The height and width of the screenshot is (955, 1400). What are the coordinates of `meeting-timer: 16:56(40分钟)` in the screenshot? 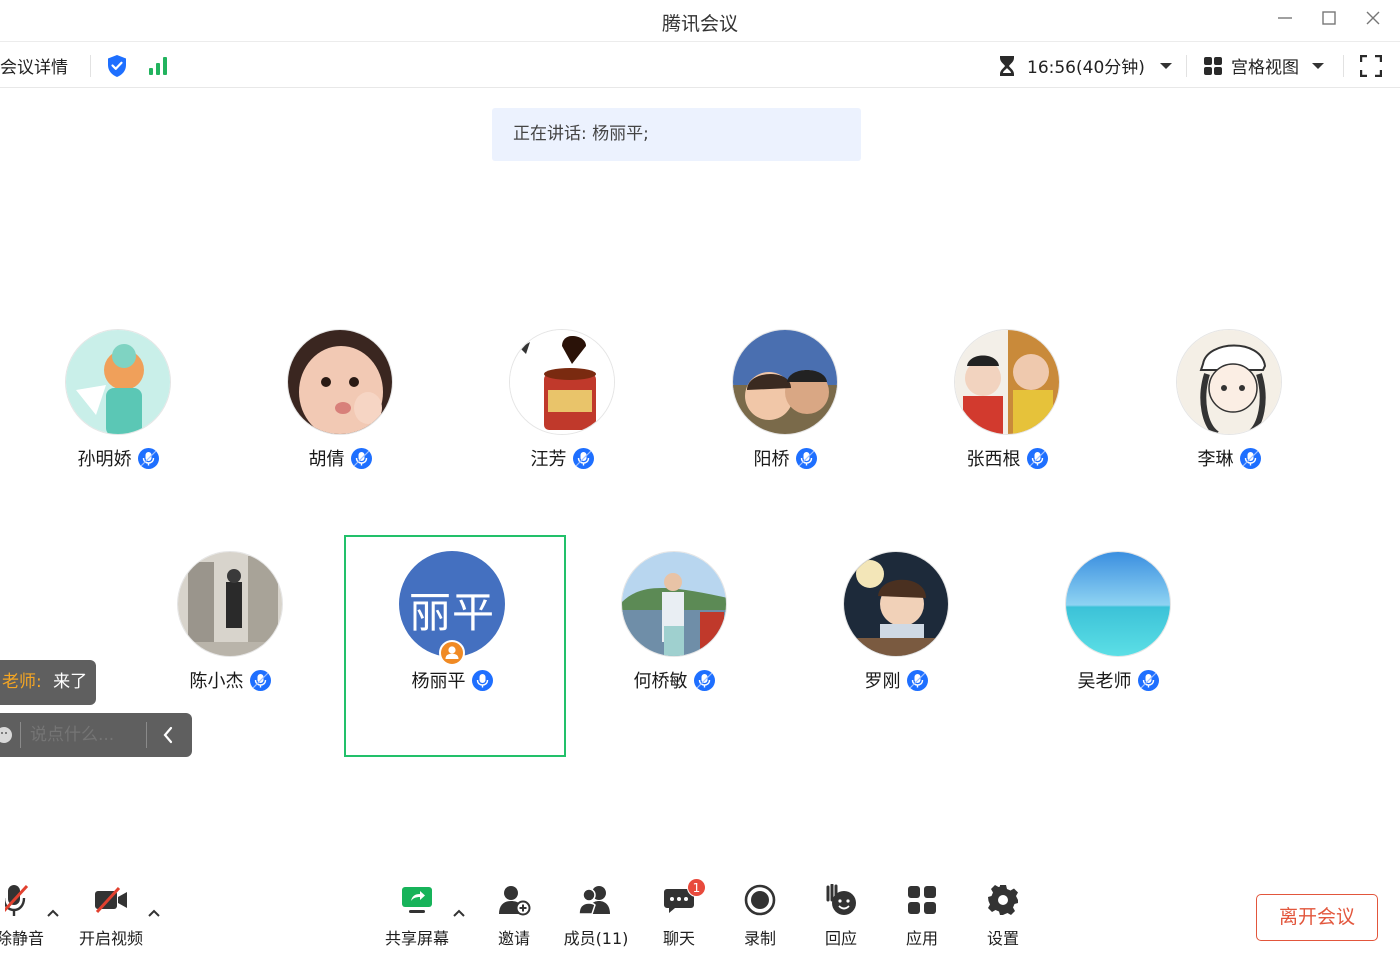 It's located at (1085, 65).